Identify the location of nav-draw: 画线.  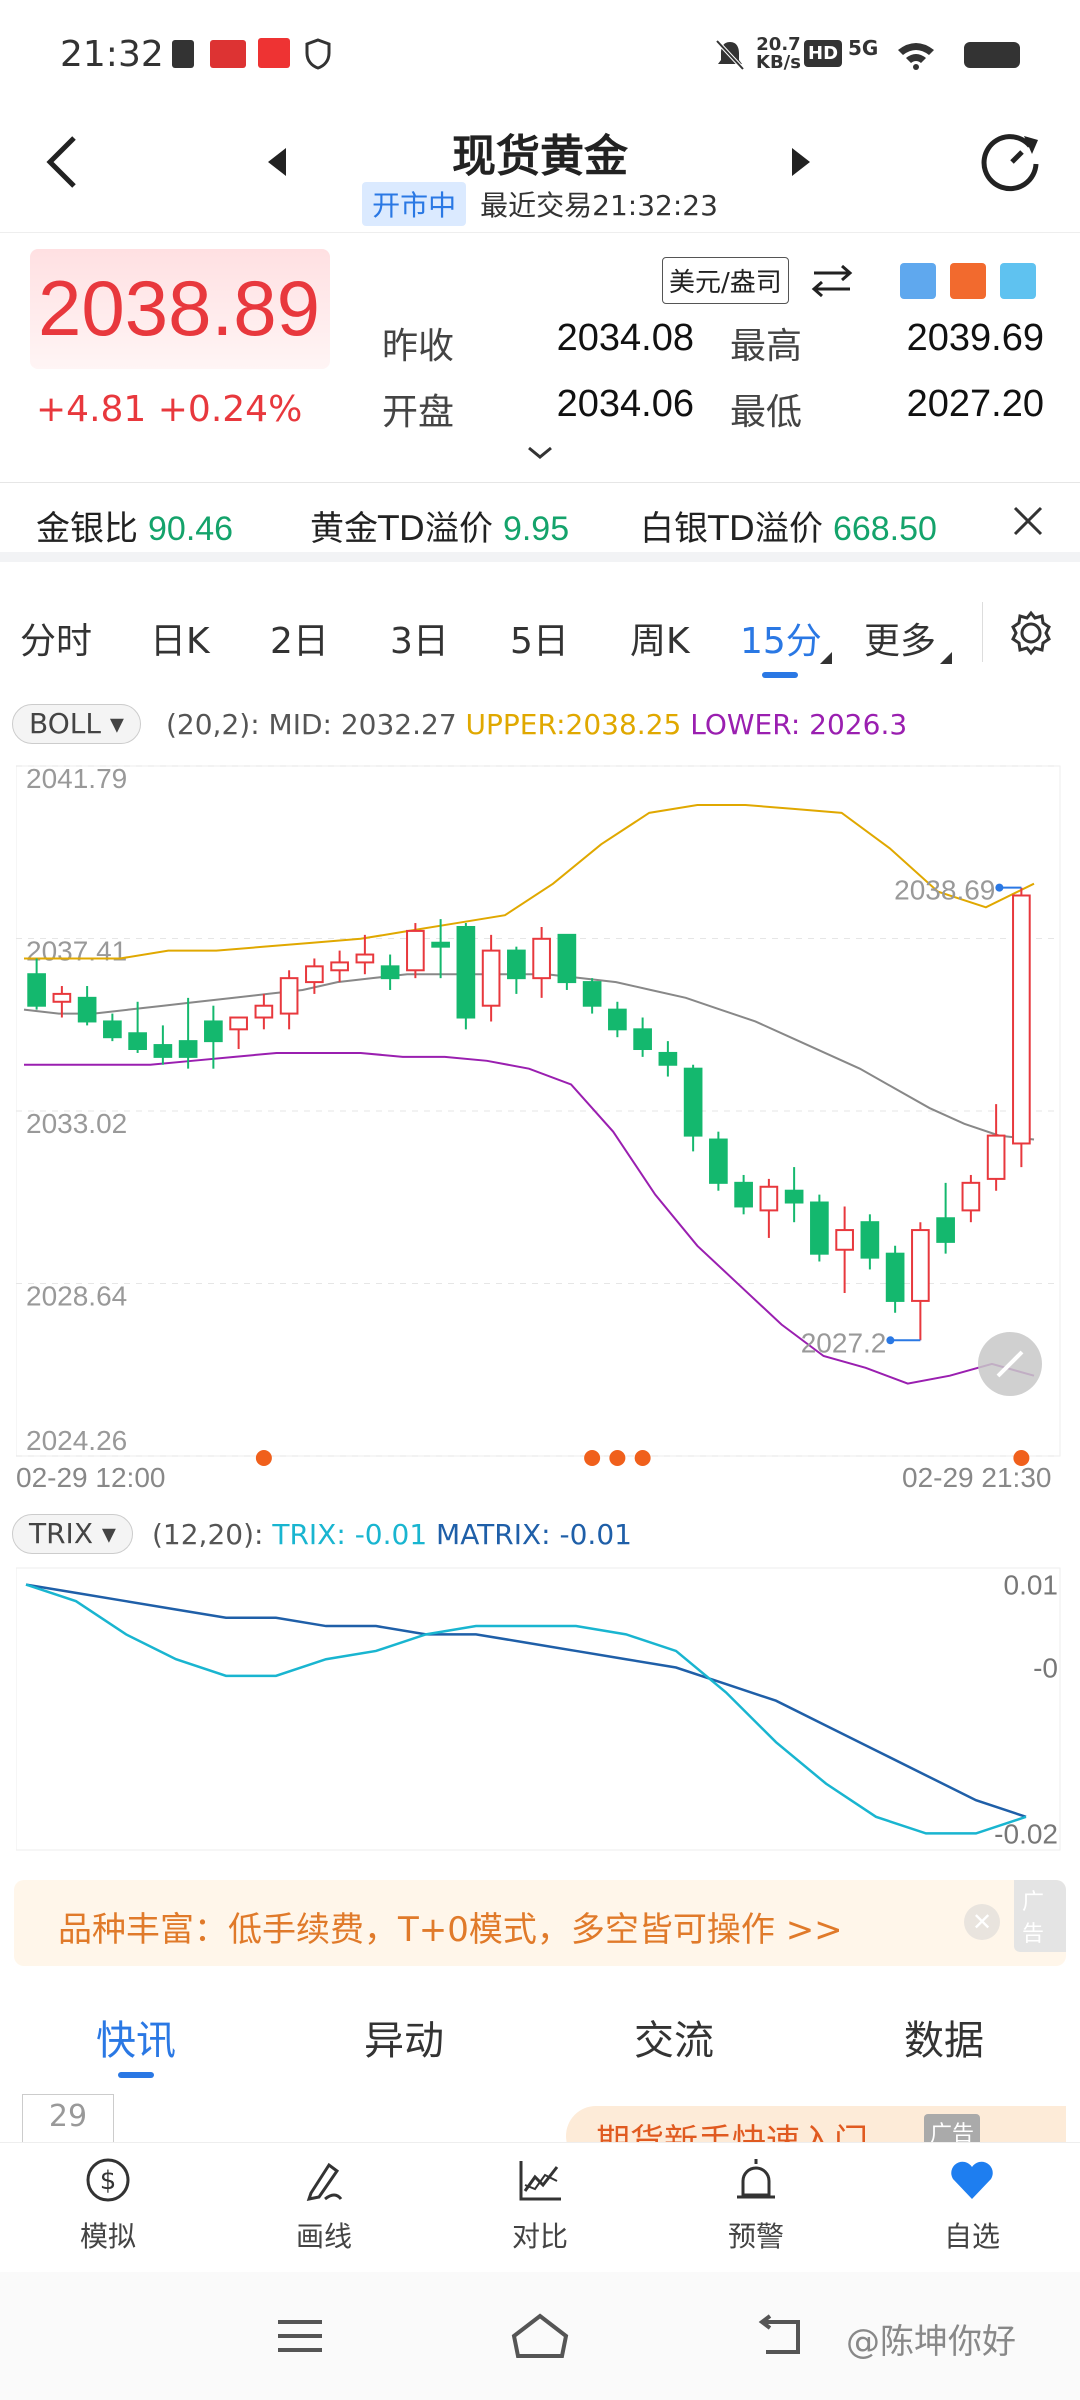
(324, 2205).